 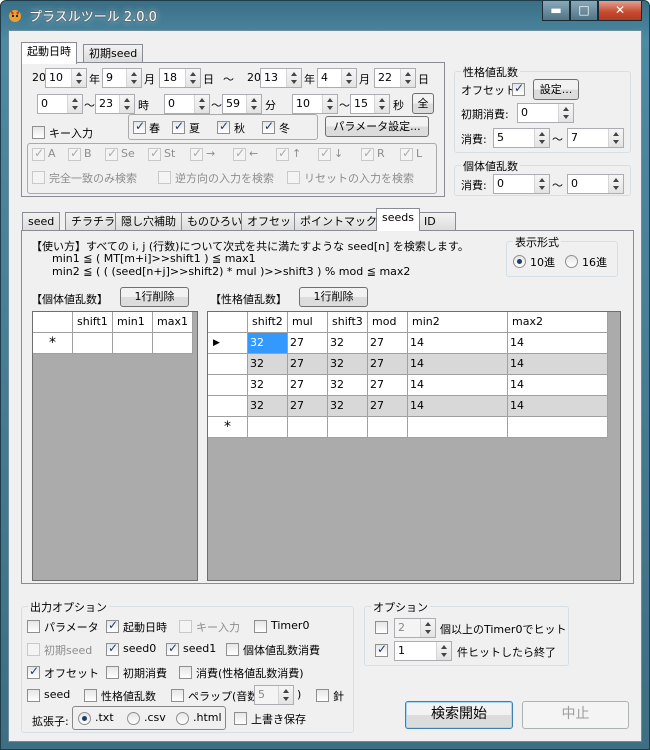 I want to click on hit-limit-checkbox, so click(x=381, y=649).